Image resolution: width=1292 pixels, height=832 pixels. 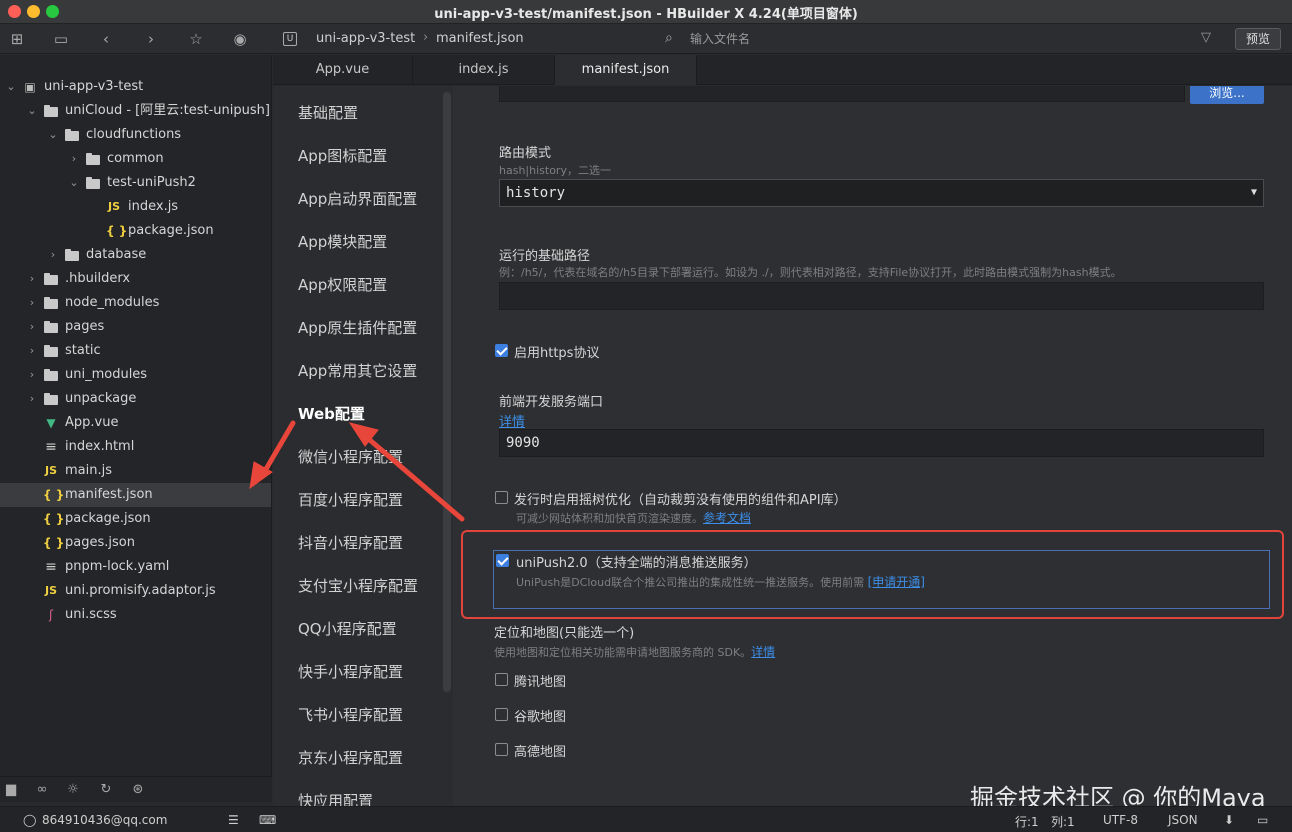 What do you see at coordinates (1183, 820) in the screenshot?
I see `language-selector: JSON` at bounding box center [1183, 820].